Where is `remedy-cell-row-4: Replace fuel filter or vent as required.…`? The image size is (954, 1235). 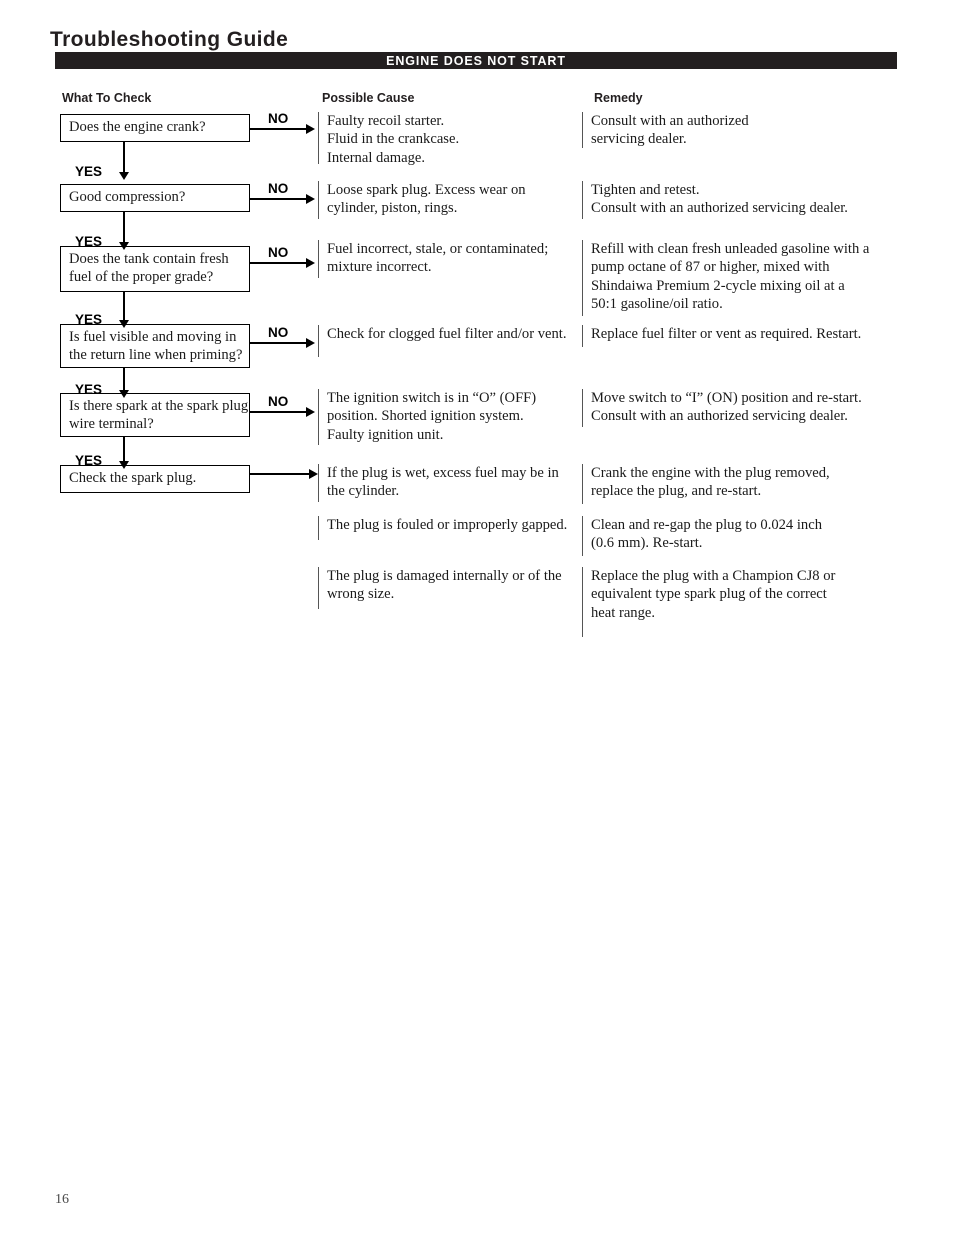 remedy-cell-row-4: Replace fuel filter or vent as required.… is located at coordinates (768, 336).